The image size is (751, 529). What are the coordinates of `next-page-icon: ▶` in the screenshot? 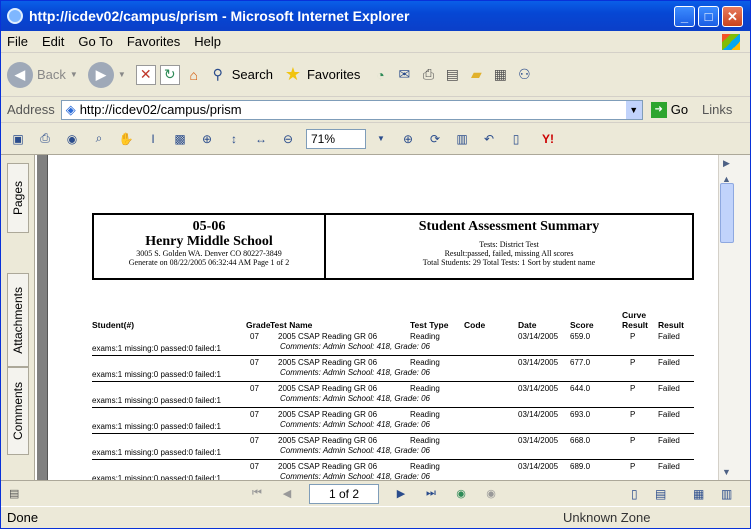 It's located at (401, 494).